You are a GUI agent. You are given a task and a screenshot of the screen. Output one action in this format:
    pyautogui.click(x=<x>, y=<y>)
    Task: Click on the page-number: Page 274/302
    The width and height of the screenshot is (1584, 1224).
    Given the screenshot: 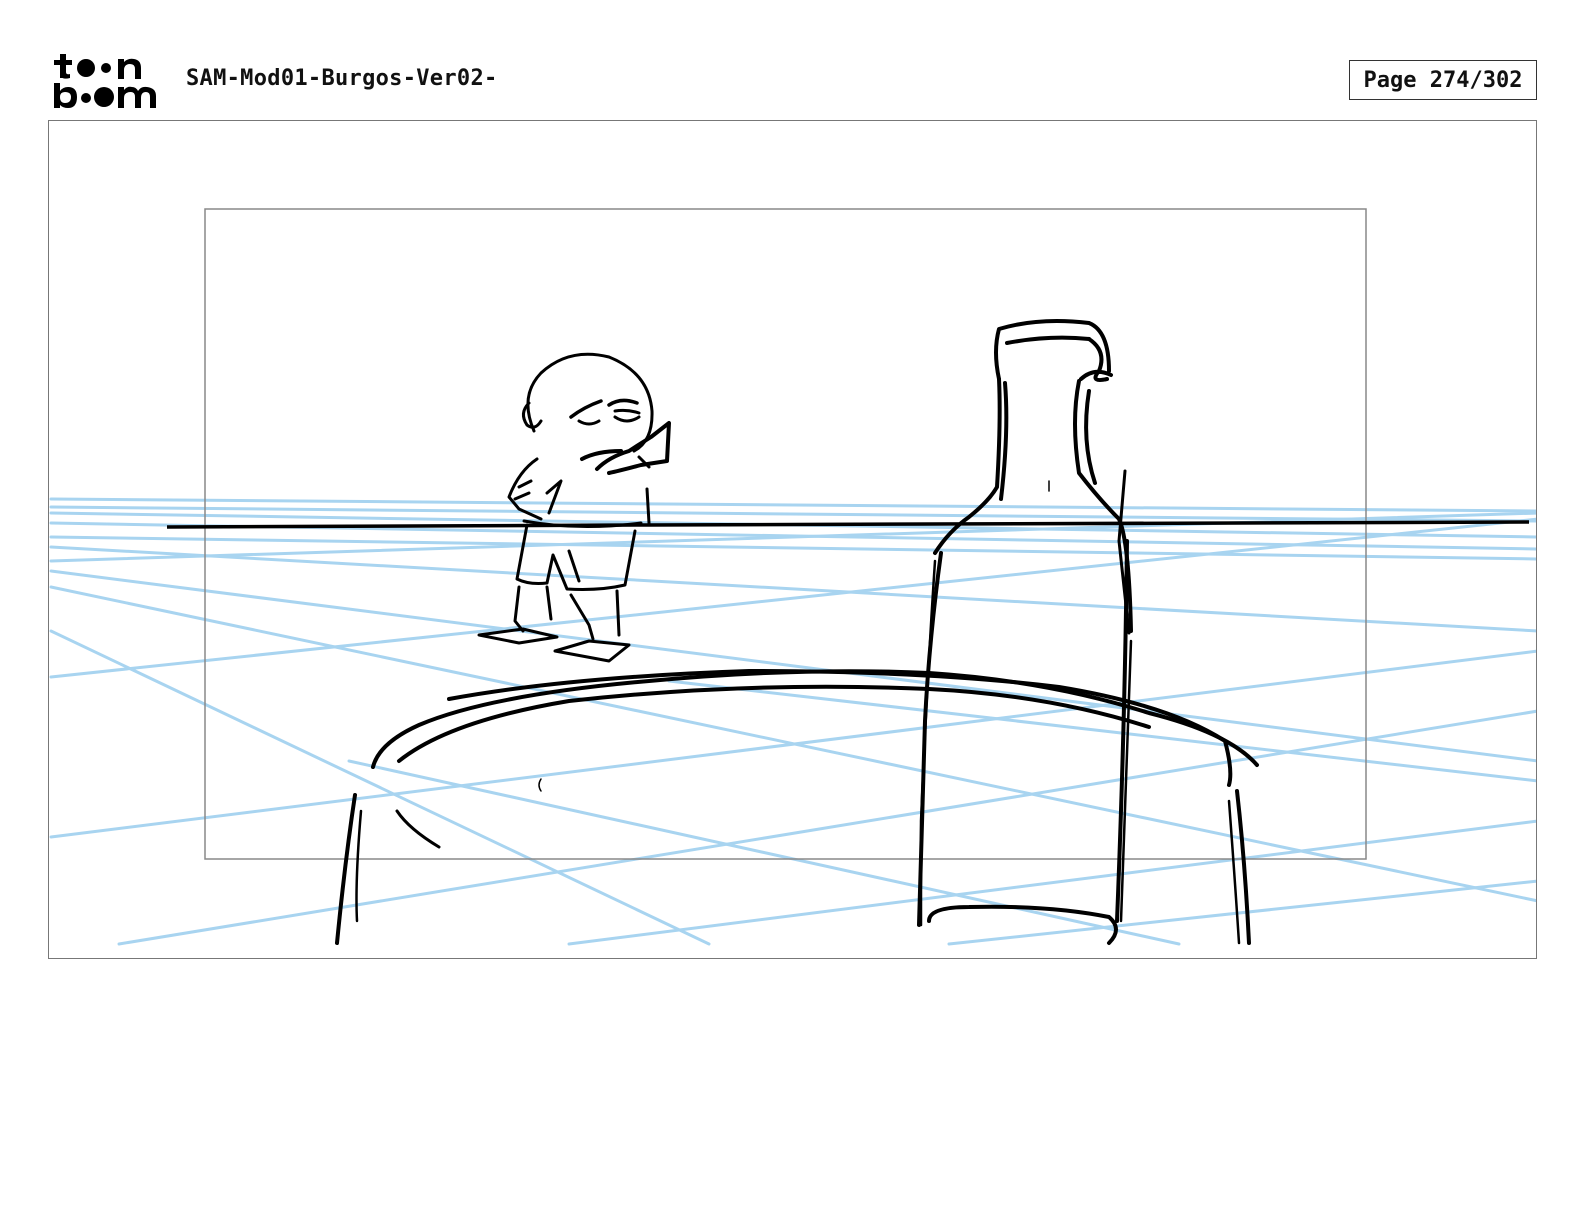 What is the action you would take?
    pyautogui.click(x=1443, y=80)
    